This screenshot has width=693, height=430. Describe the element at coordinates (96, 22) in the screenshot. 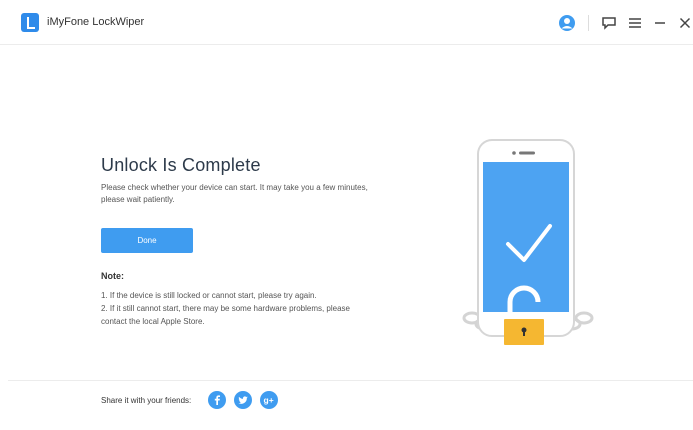

I see `app-title: iMyFone LockWiper` at that location.